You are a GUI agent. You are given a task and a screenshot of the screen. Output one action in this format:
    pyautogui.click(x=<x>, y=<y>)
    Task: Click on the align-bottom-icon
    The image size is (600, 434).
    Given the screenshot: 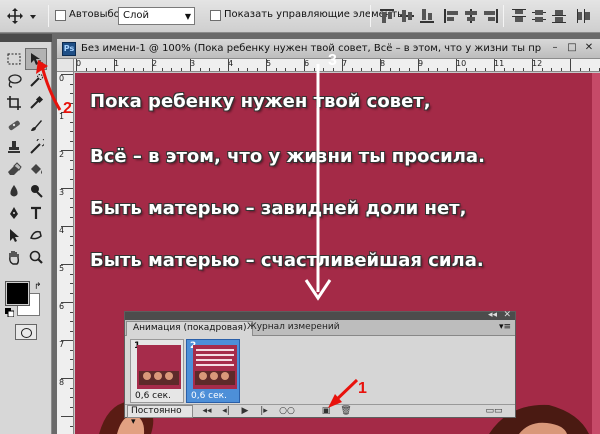 What is the action you would take?
    pyautogui.click(x=427, y=16)
    